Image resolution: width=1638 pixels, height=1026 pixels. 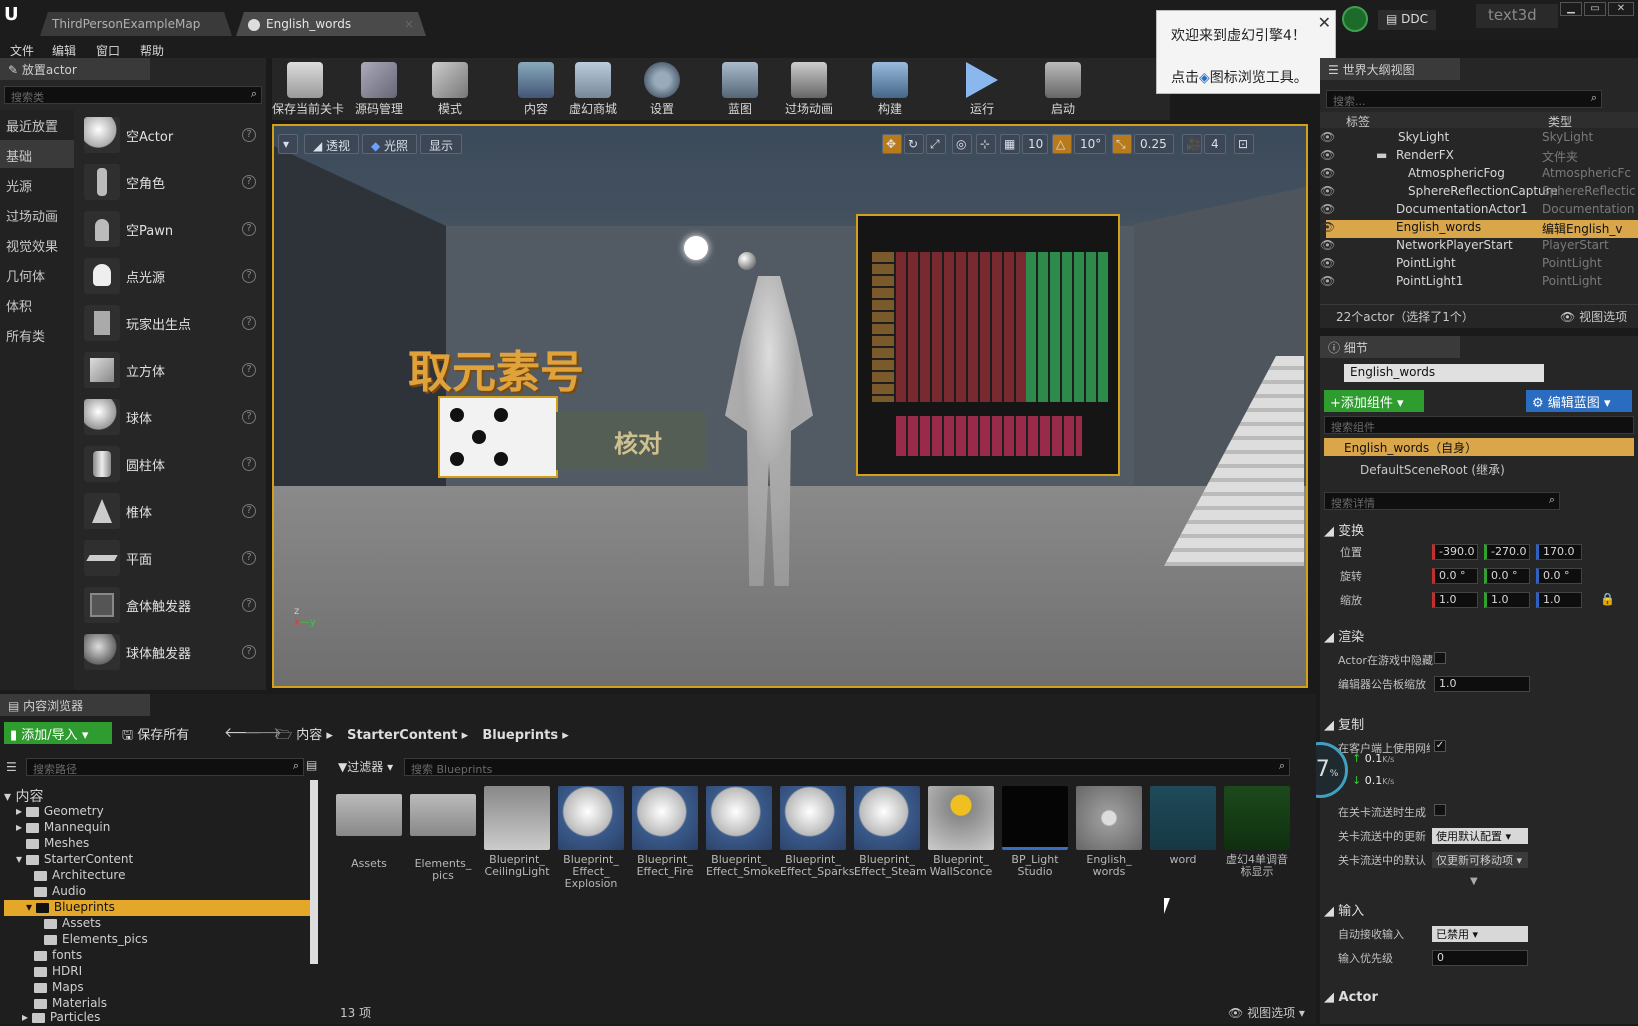 I want to click on table-row: 👁 PointLight1 PointLight, so click(x=1479, y=283).